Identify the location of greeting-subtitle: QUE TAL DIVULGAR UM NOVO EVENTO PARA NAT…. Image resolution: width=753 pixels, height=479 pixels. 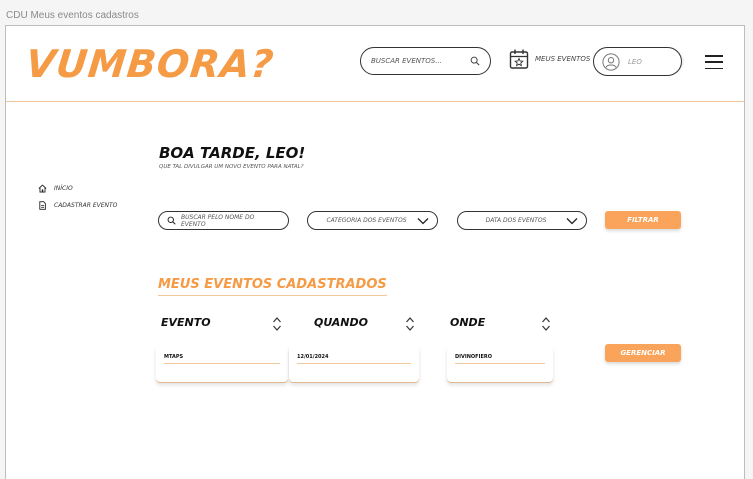
(231, 167).